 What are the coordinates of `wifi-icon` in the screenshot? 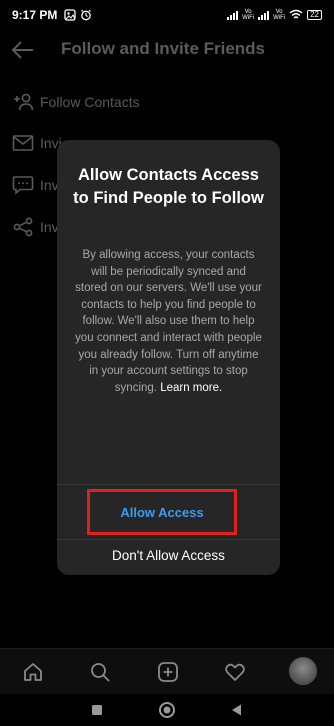 It's located at (296, 15).